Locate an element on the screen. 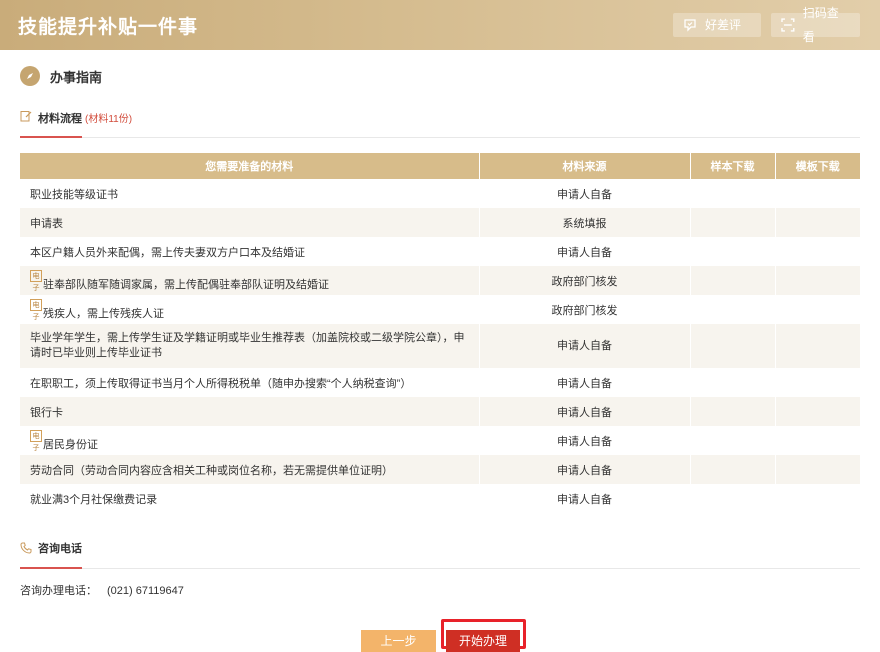 The image size is (880, 652). contact-phone-line: 咨询办理电话： (021) 67119647 is located at coordinates (102, 590).